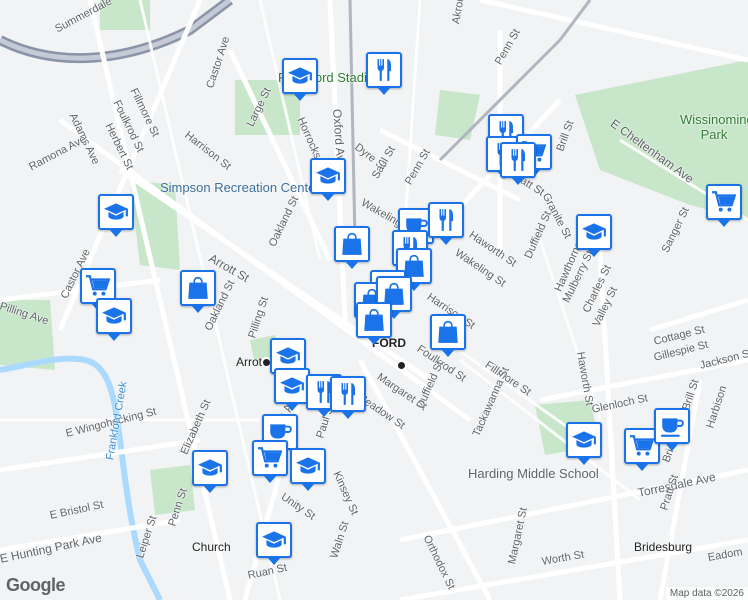 This screenshot has width=748, height=600. Describe the element at coordinates (533, 473) in the screenshot. I see `place-harding-middle-school: Harding Middle School` at that location.